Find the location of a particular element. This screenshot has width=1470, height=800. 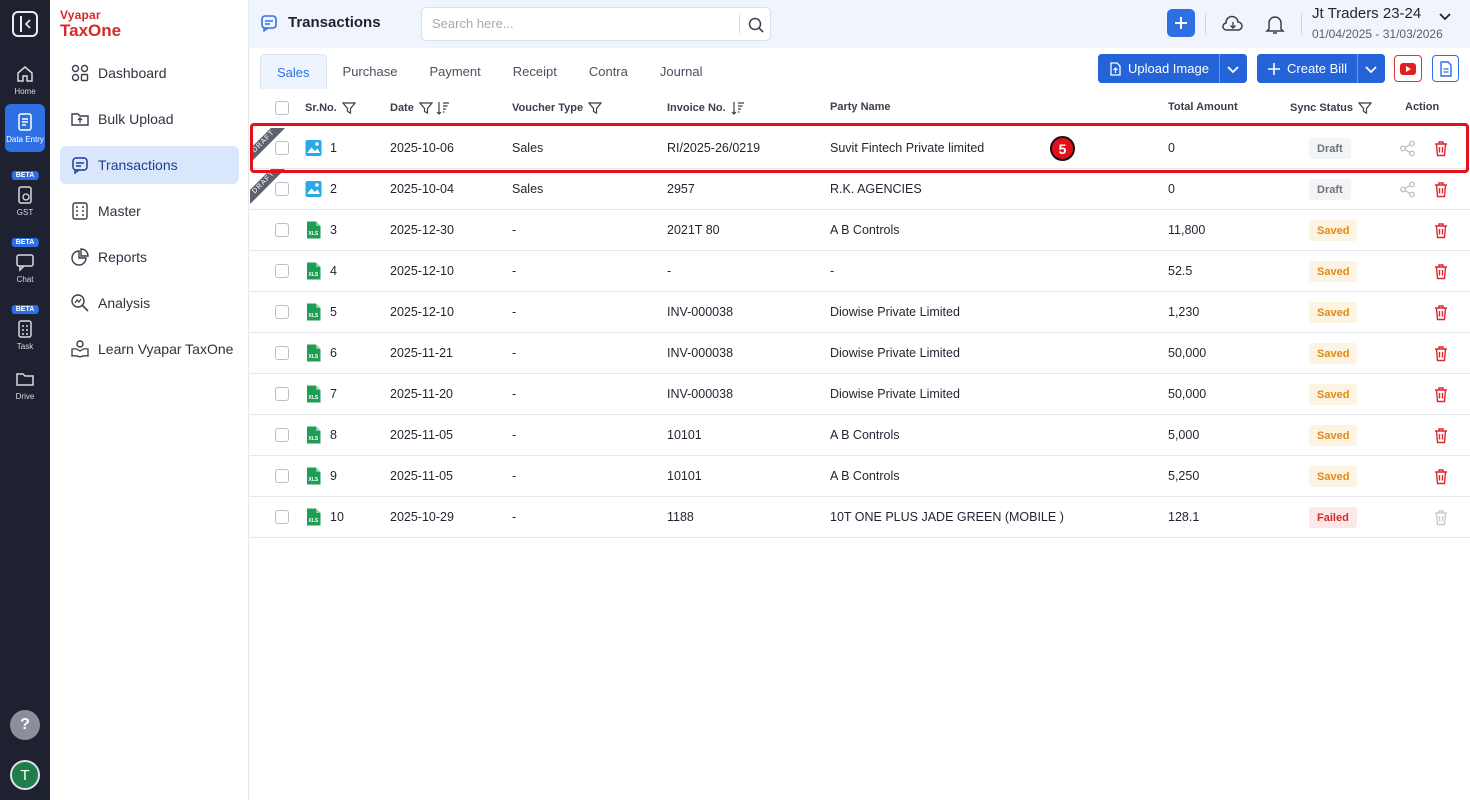

sidebar-item-transactions: Transactions is located at coordinates (149, 165).